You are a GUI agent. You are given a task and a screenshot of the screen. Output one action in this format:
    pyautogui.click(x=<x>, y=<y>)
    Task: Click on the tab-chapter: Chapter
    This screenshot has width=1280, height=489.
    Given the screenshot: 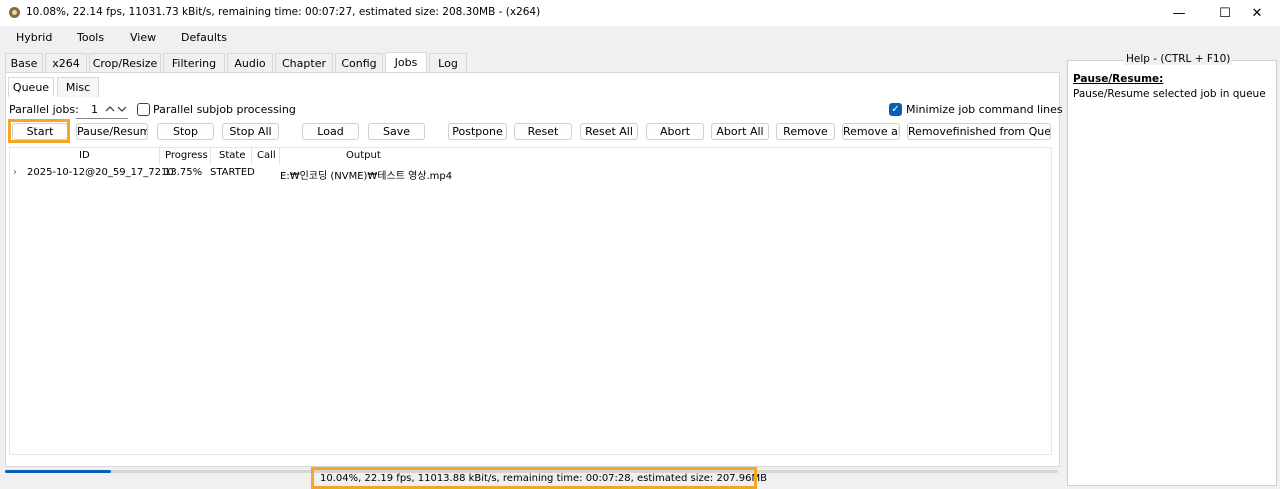 What is the action you would take?
    pyautogui.click(x=304, y=63)
    